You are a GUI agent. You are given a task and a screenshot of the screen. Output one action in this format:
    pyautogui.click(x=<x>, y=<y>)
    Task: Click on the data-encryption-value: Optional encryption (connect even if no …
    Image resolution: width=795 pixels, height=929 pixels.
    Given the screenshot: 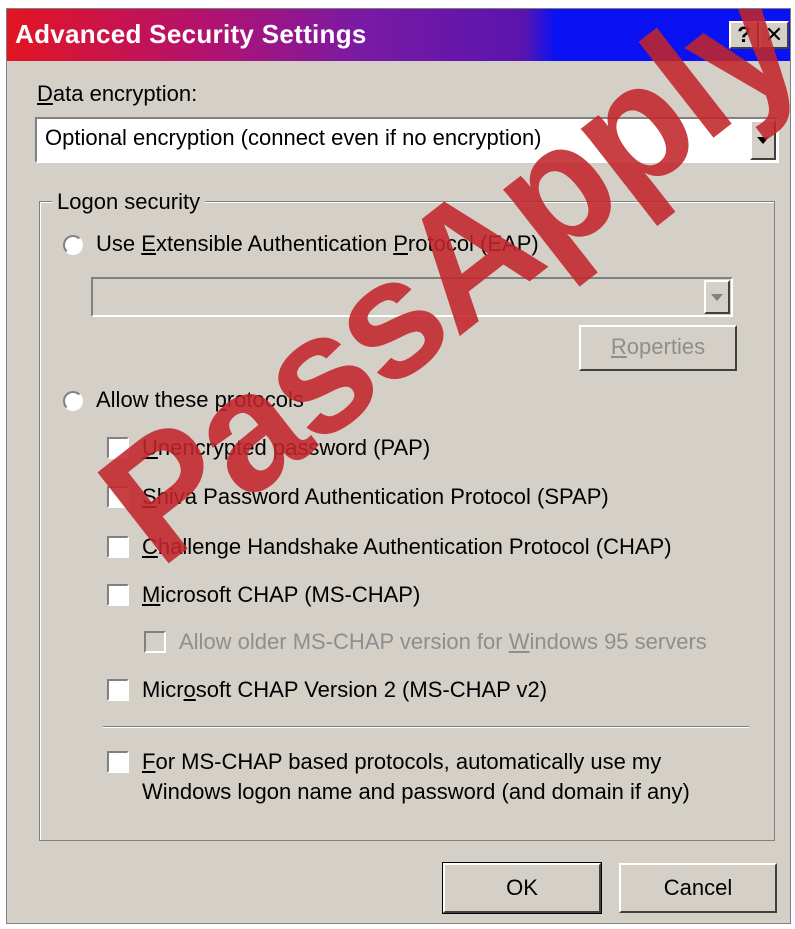 What is the action you would take?
    pyautogui.click(x=293, y=137)
    